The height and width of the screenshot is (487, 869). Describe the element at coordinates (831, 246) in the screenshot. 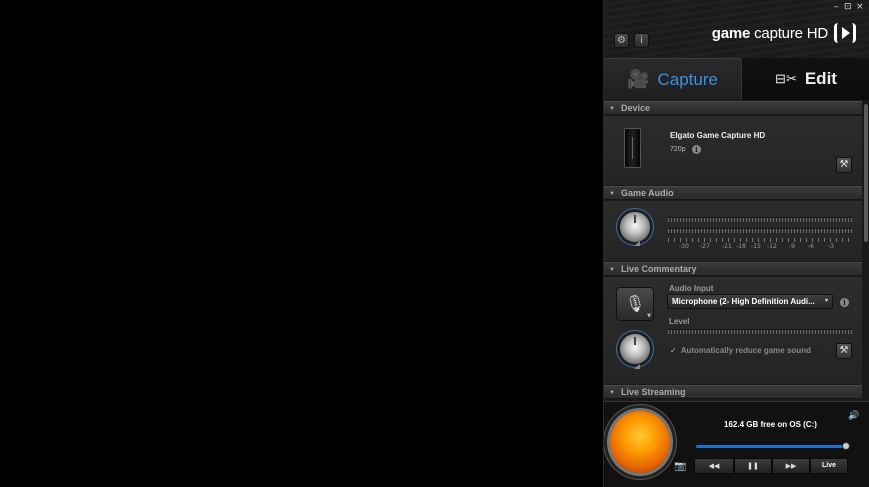

I see `meter-scale-label: -3` at that location.